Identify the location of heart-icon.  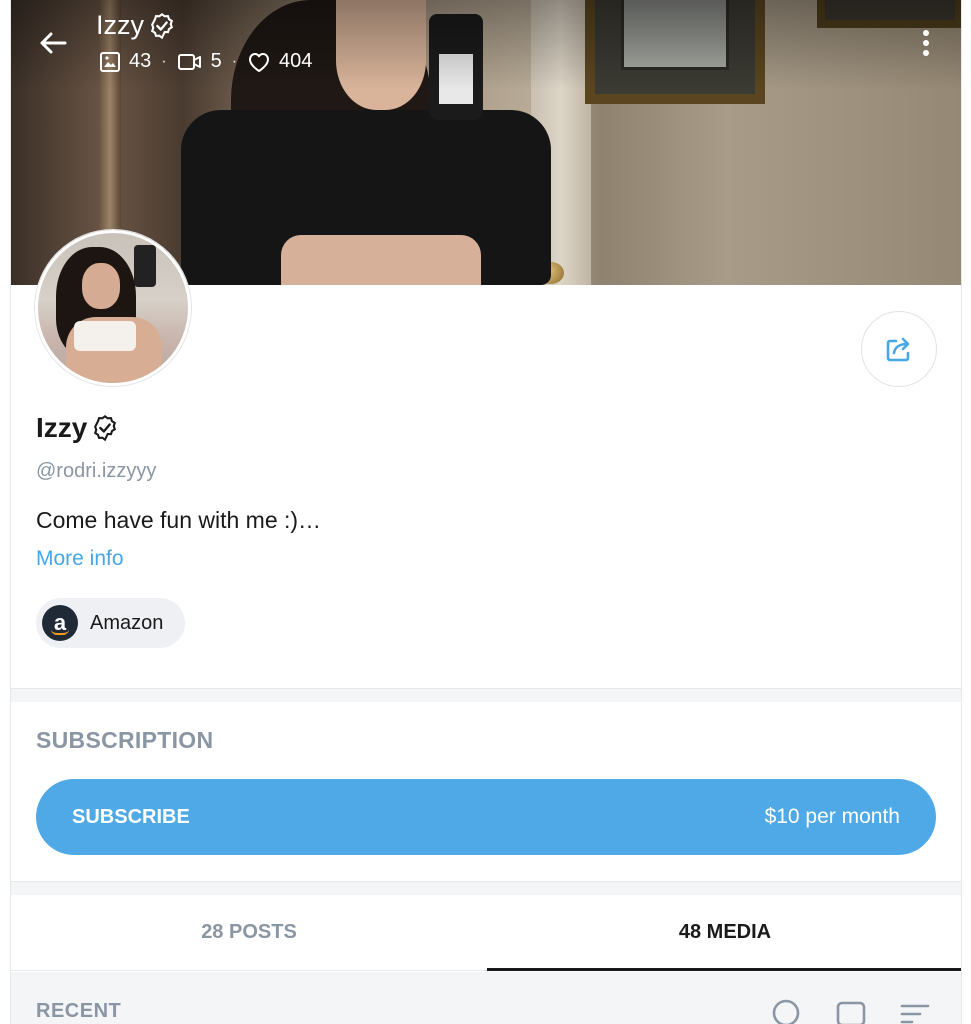
(259, 62).